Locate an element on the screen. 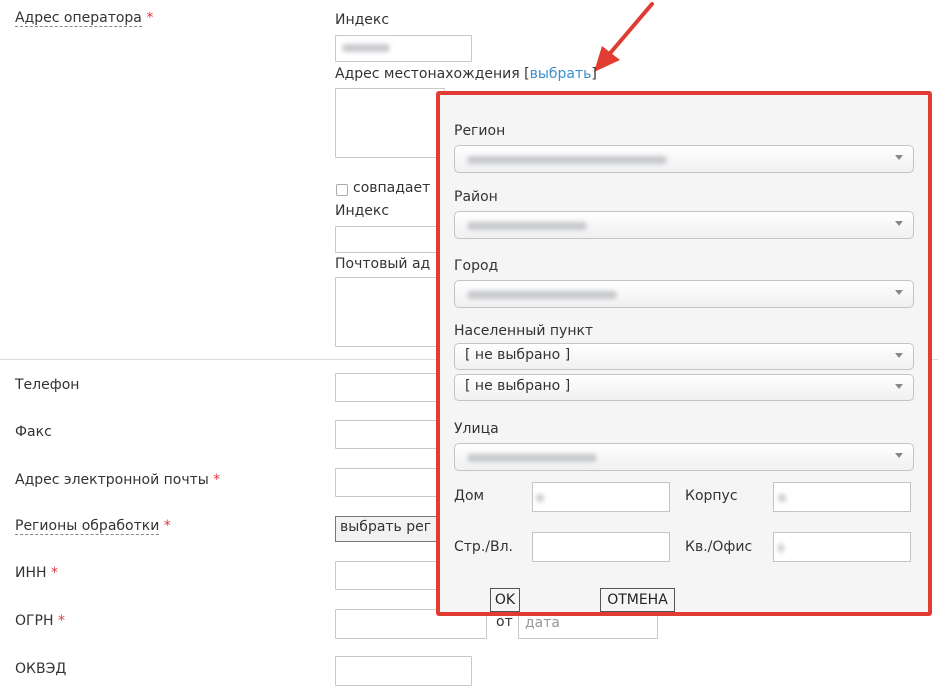 This screenshot has height=689, width=938. city-label: Город is located at coordinates (476, 266).